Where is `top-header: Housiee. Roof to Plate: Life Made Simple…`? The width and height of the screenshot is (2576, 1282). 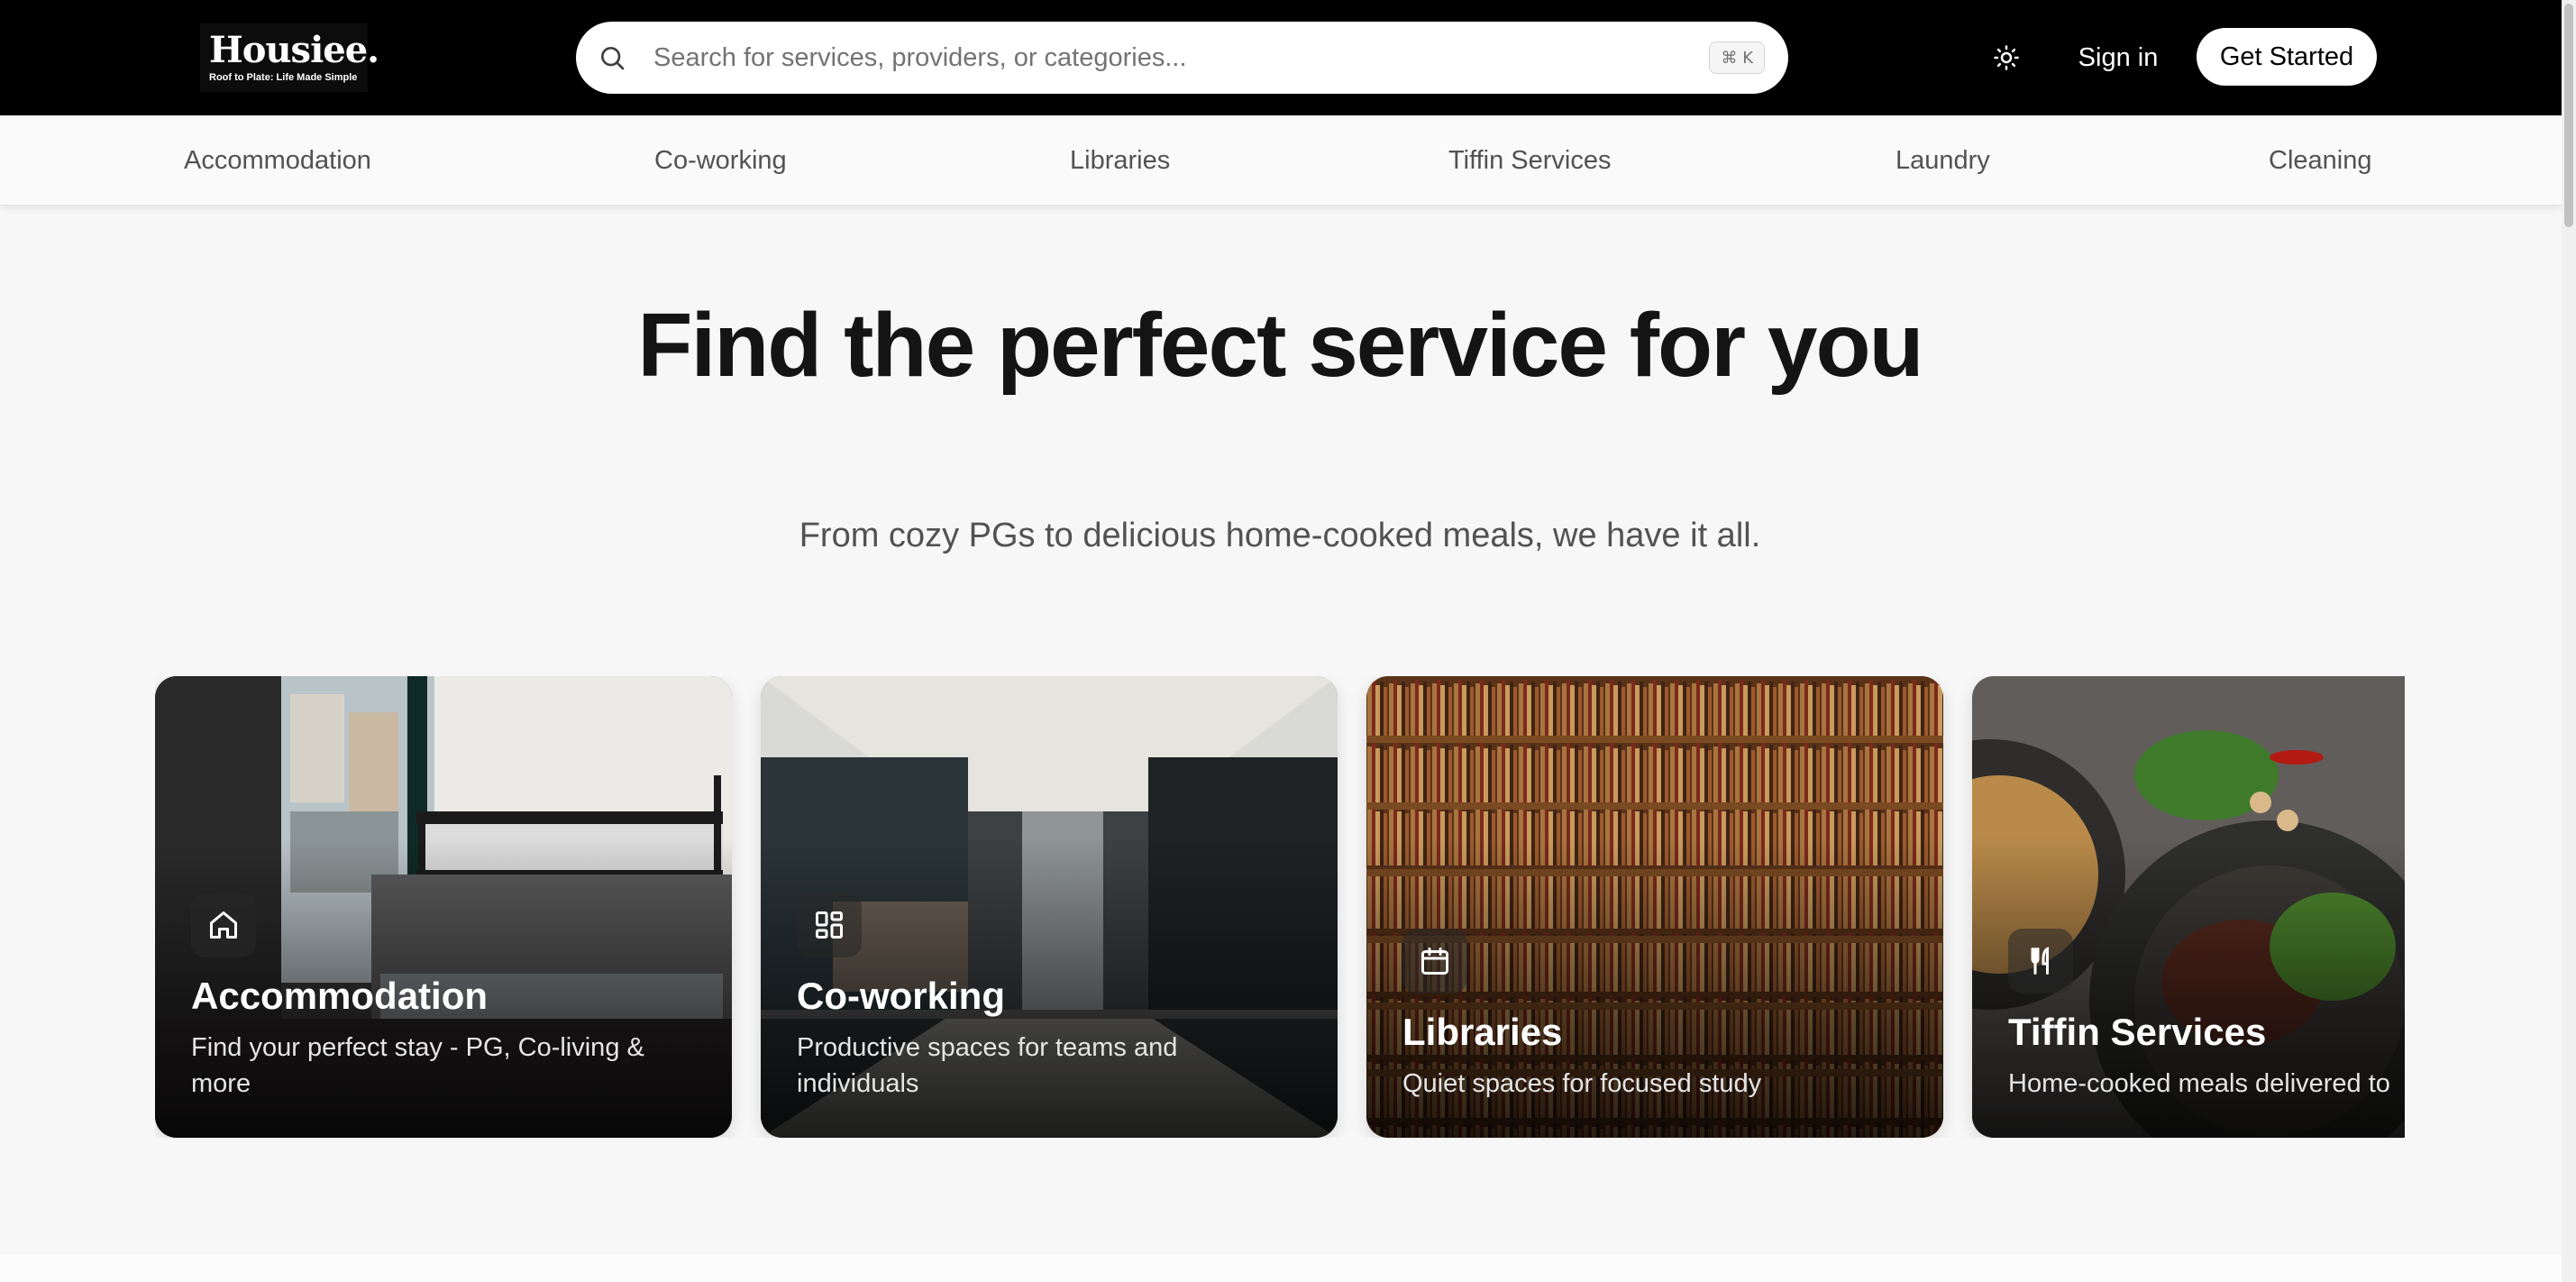
top-header: Housiee. Roof to Plate: Life Made Simple… is located at coordinates (1288, 58).